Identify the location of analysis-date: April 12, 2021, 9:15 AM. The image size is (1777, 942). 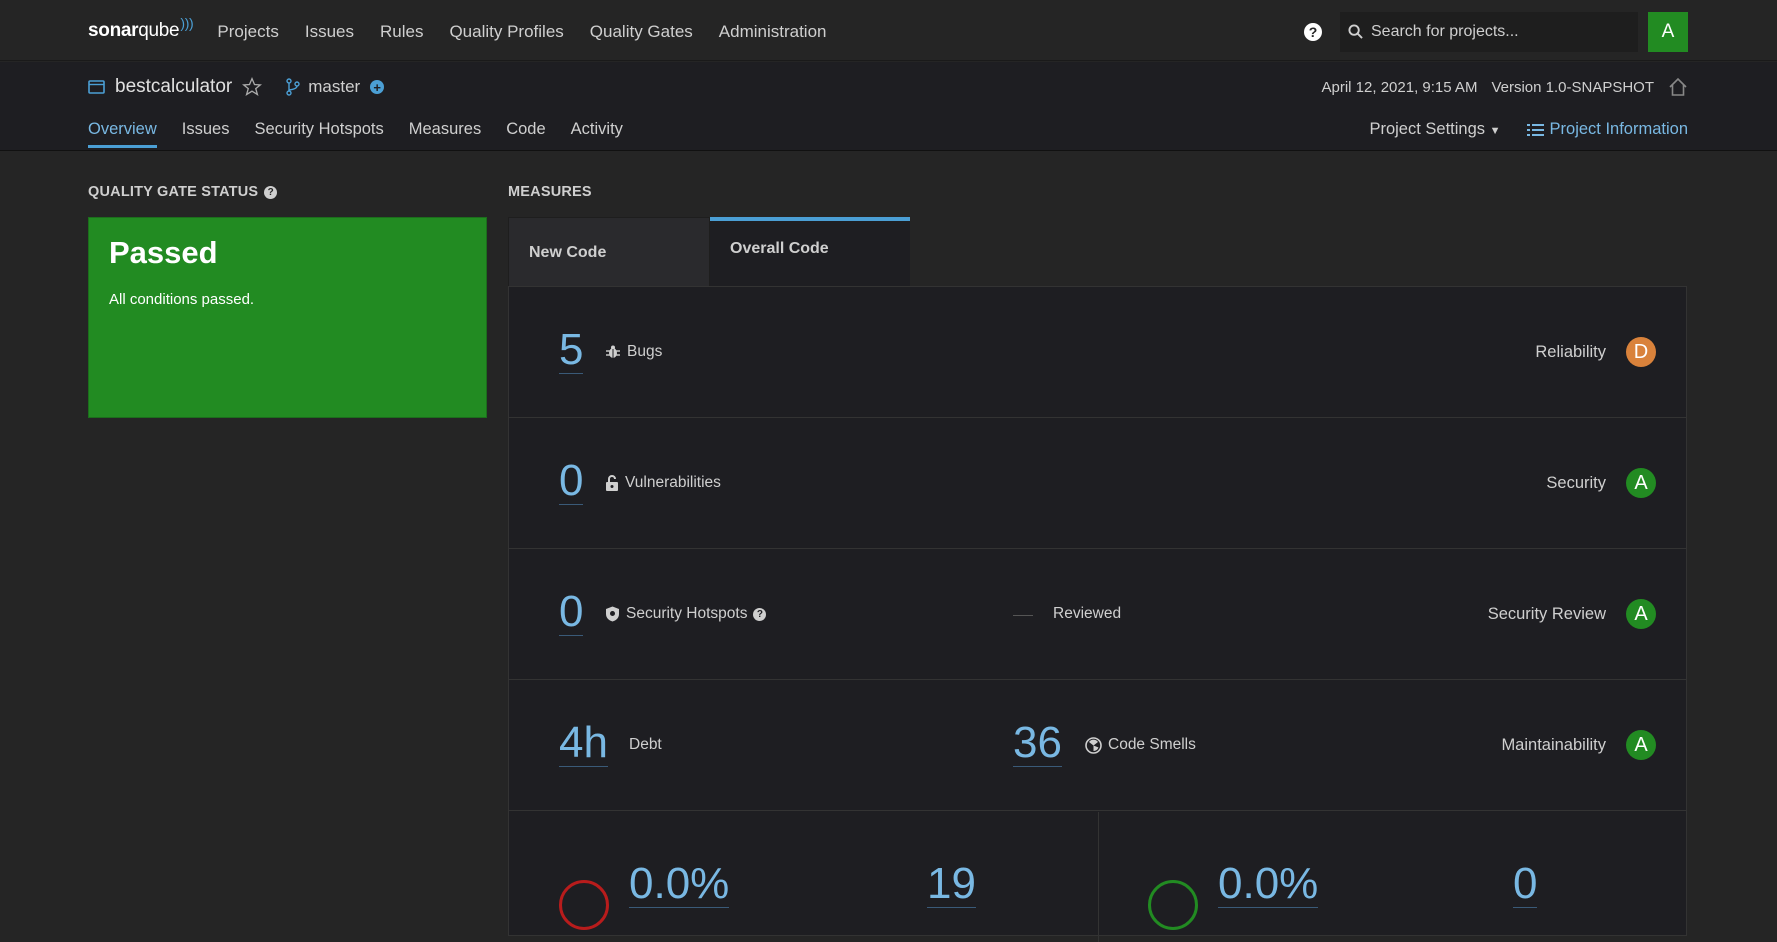
(1399, 87).